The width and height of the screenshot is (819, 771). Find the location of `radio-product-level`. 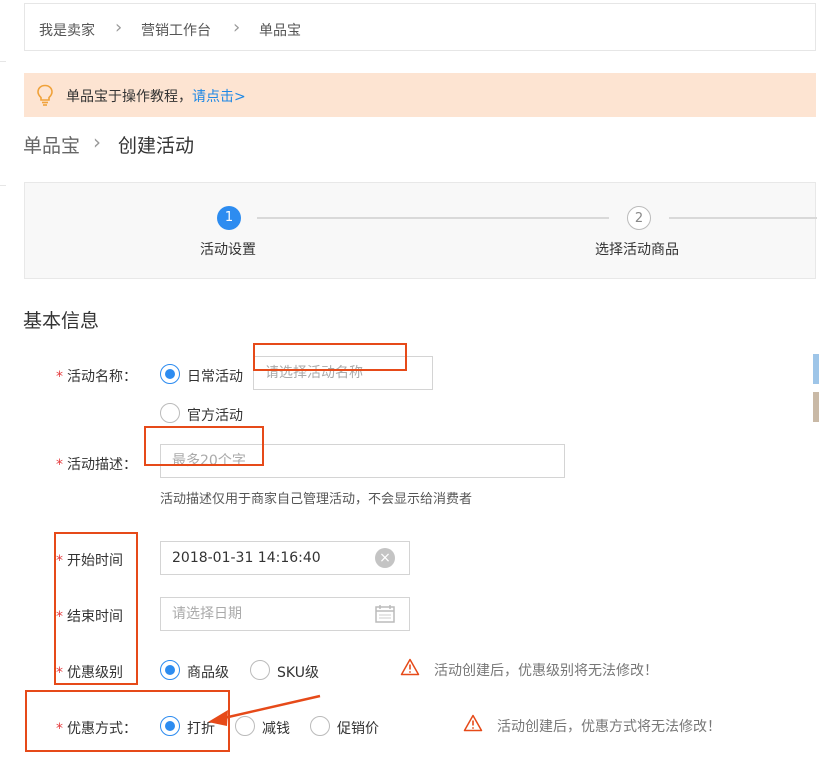

radio-product-level is located at coordinates (170, 670).